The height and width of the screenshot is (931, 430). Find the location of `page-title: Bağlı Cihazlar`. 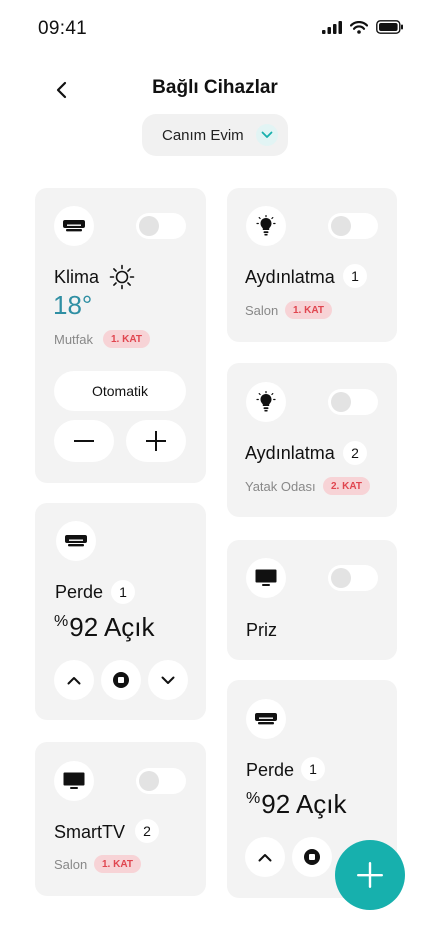

page-title: Bağlı Cihazlar is located at coordinates (215, 87).